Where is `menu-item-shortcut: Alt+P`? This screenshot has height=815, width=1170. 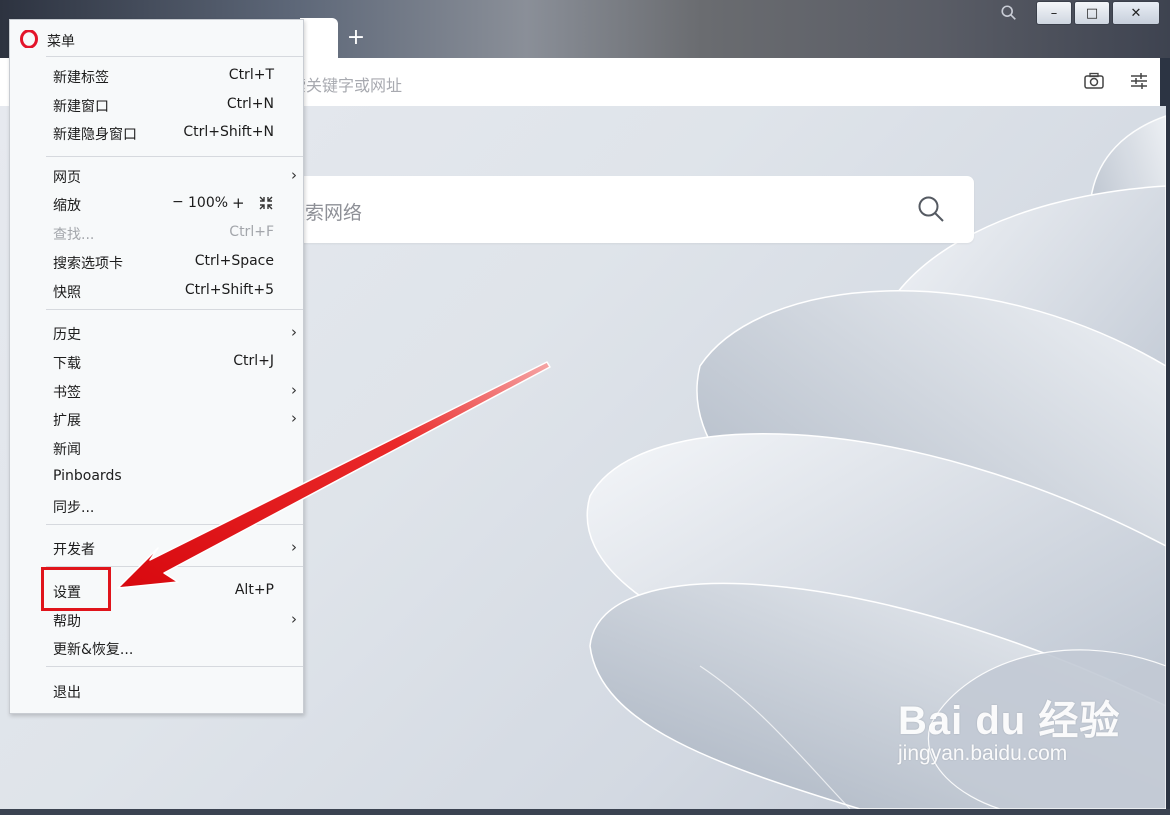 menu-item-shortcut: Alt+P is located at coordinates (254, 590).